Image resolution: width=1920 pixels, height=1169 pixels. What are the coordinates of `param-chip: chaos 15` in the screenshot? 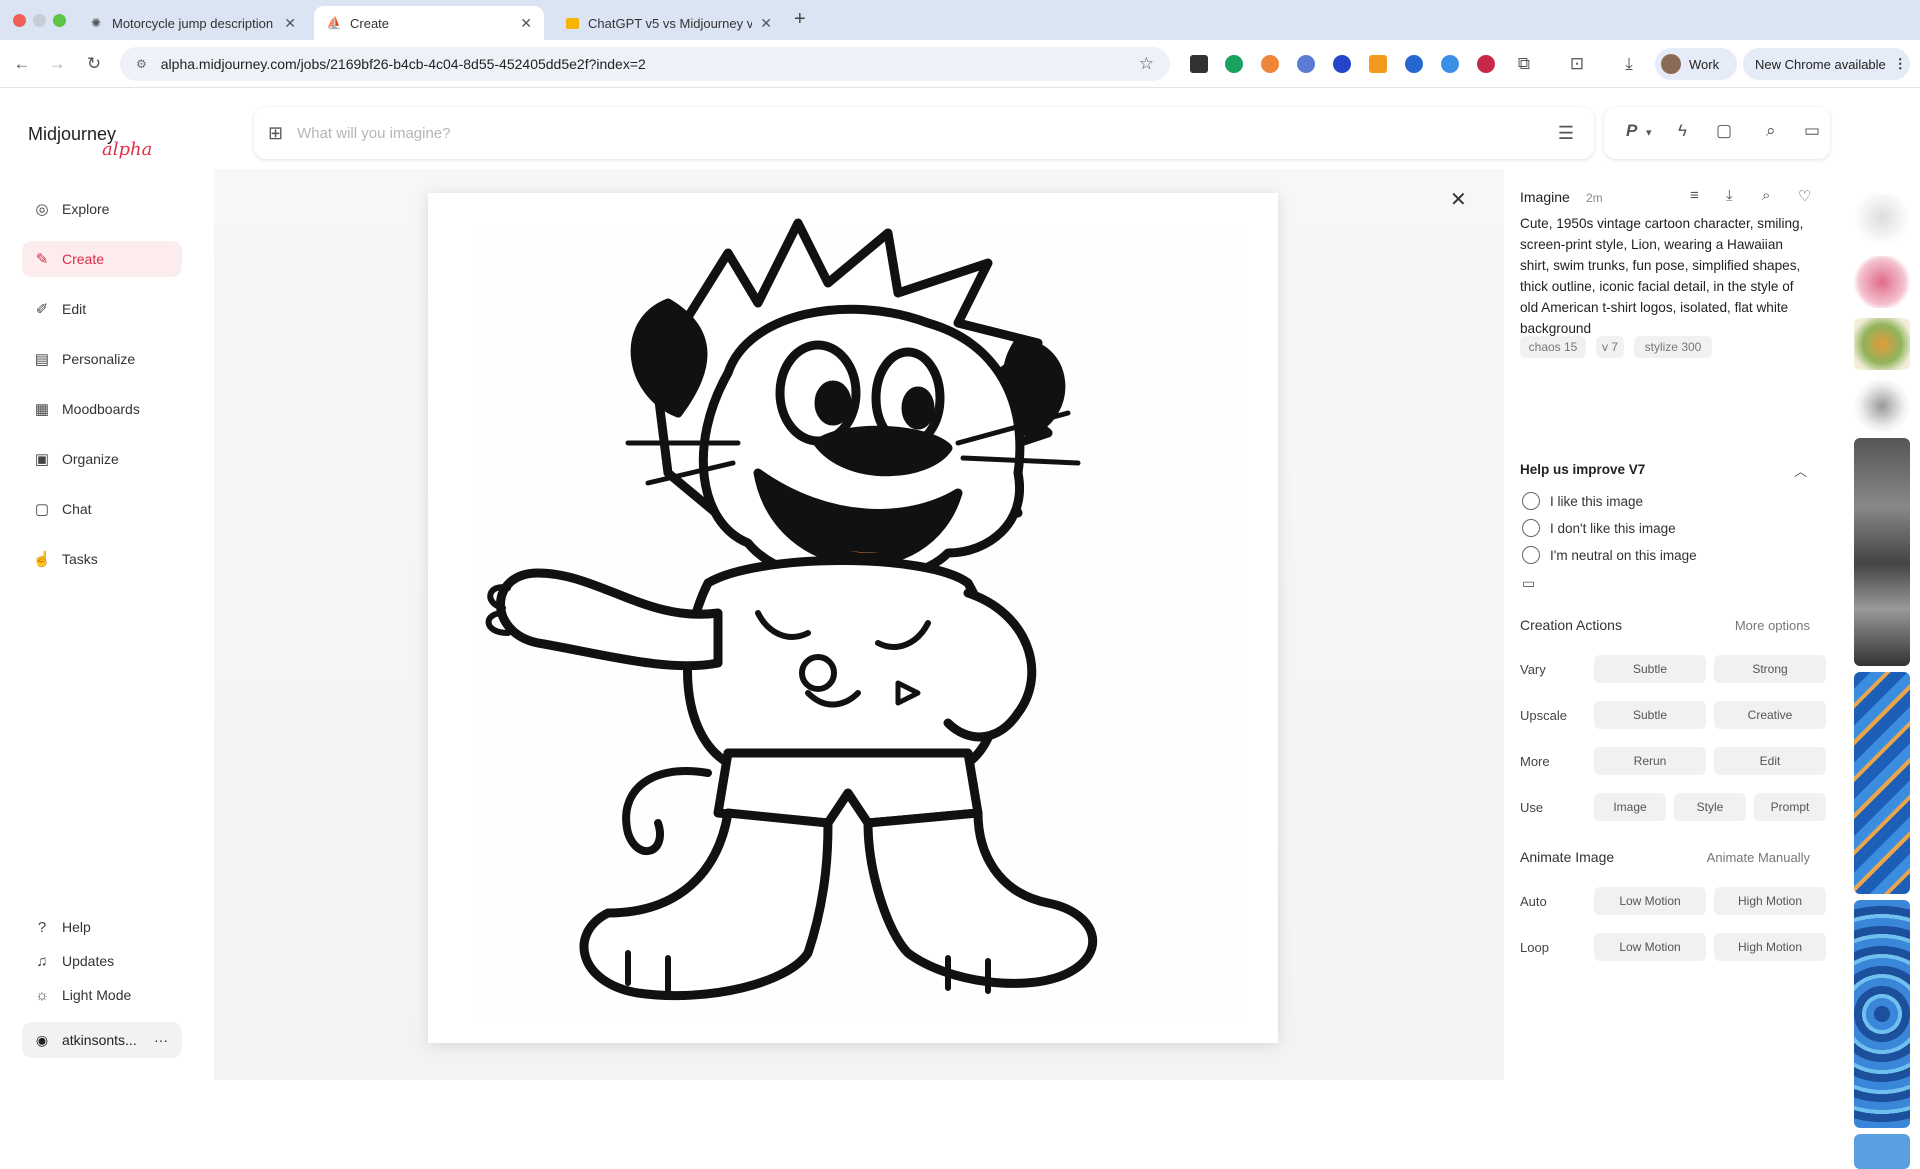 It's located at (1553, 347).